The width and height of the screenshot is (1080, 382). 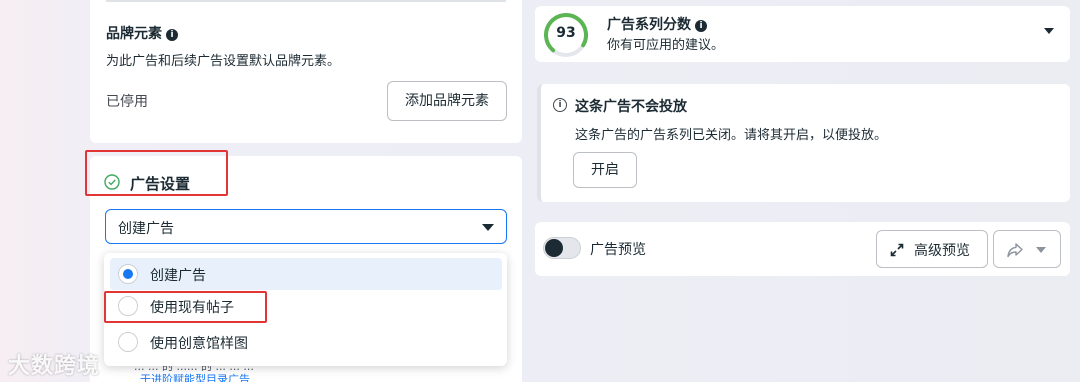 What do you see at coordinates (1027, 249) in the screenshot?
I see `share-menu-button` at bounding box center [1027, 249].